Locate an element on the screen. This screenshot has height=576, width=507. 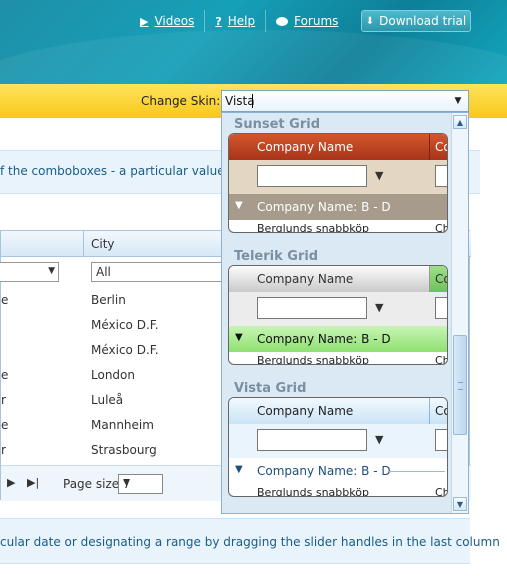
city-cell: Berlin is located at coordinates (108, 300).